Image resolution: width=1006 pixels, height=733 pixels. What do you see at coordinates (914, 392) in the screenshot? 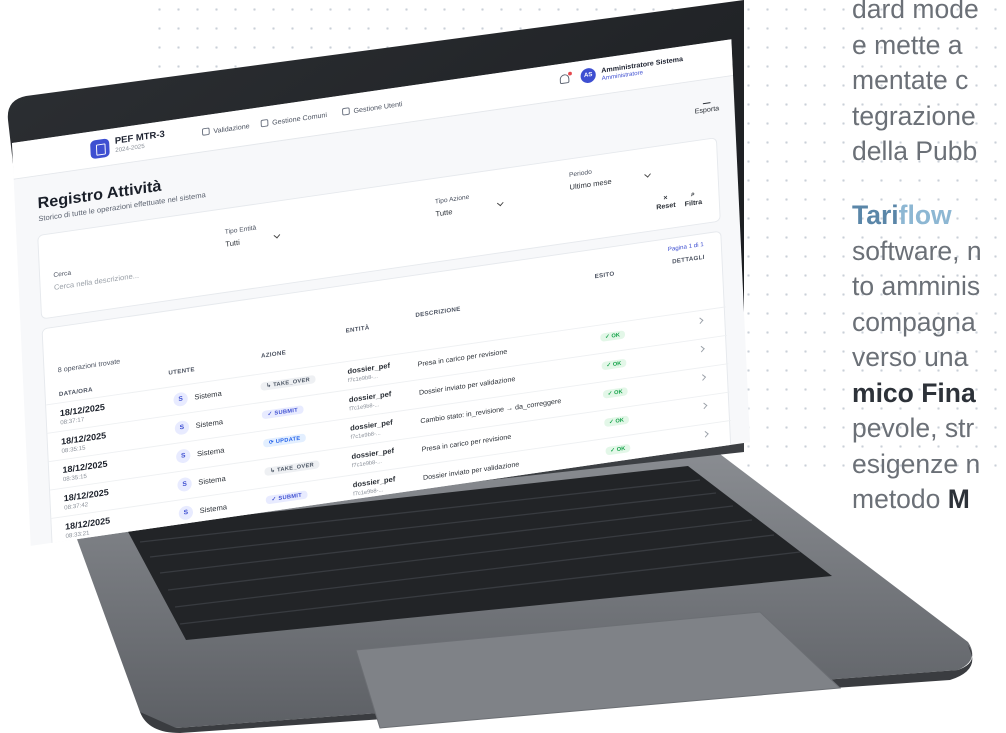
I see `bold-text: mico Fina` at bounding box center [914, 392].